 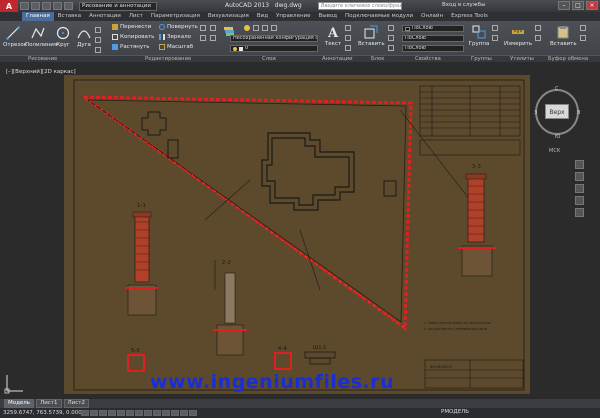 What do you see at coordinates (85, 413) in the screenshot?
I see `snap-toggle` at bounding box center [85, 413].